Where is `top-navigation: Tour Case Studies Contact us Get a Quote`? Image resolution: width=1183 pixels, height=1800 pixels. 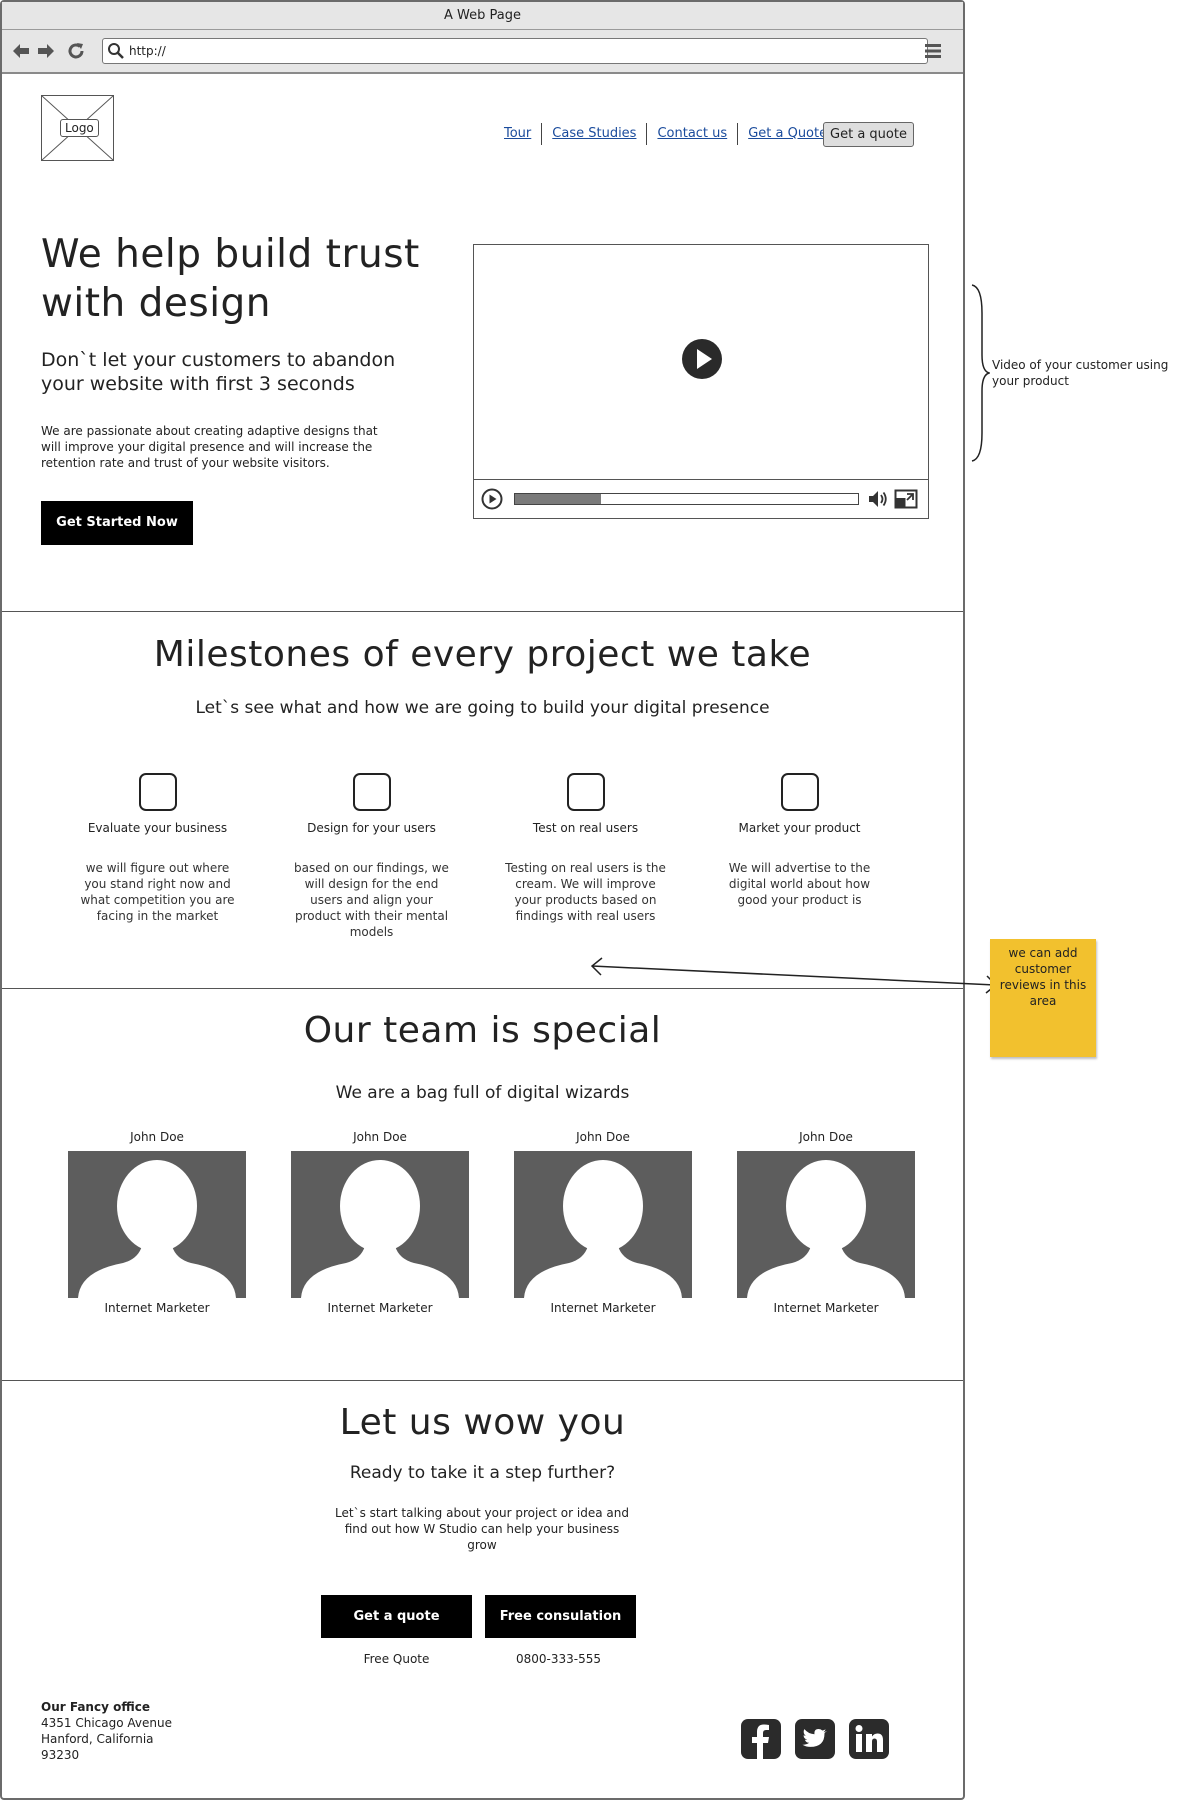 top-navigation: Tour Case Studies Contact us Get a Quote is located at coordinates (665, 134).